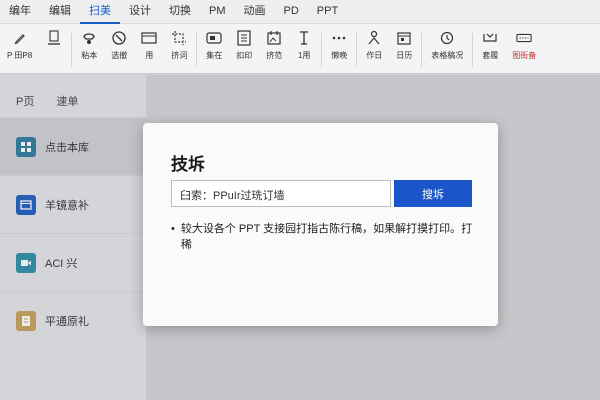 The image size is (600, 400). What do you see at coordinates (214, 50) in the screenshot?
I see `ribbon-shape-button: 集在` at bounding box center [214, 50].